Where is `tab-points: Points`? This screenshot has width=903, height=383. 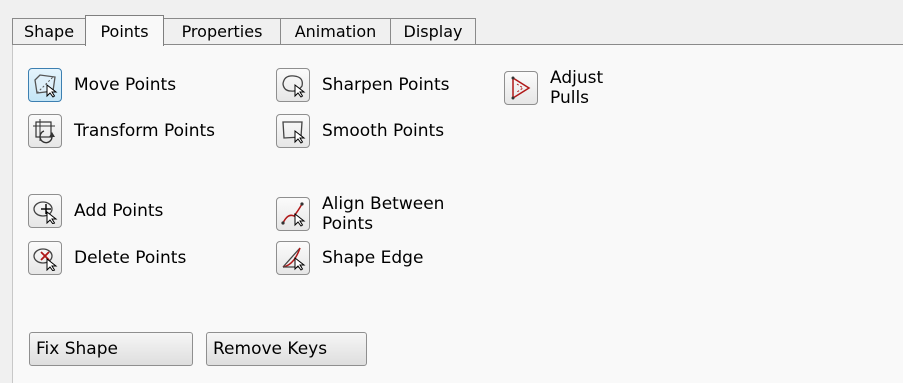
tab-points: Points is located at coordinates (124, 30).